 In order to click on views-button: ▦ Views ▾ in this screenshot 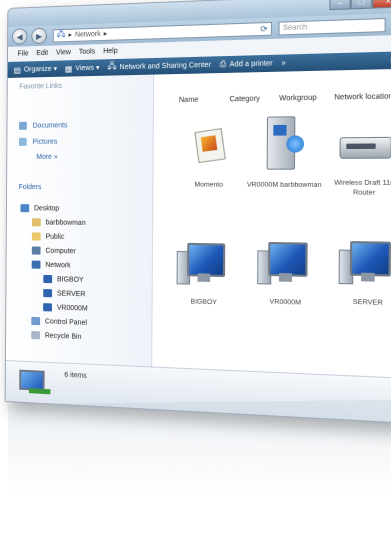, I will do `click(82, 68)`.